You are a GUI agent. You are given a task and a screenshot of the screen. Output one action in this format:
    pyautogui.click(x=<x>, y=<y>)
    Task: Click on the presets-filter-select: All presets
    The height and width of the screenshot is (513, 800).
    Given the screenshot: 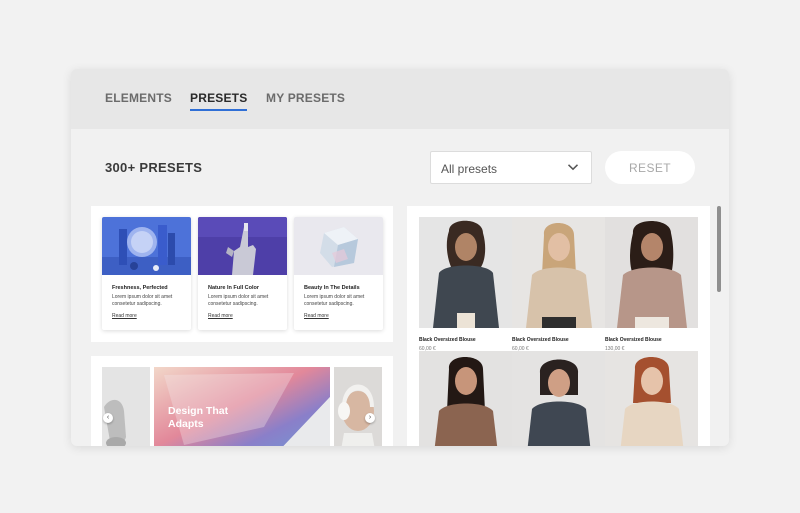 What is the action you would take?
    pyautogui.click(x=511, y=167)
    